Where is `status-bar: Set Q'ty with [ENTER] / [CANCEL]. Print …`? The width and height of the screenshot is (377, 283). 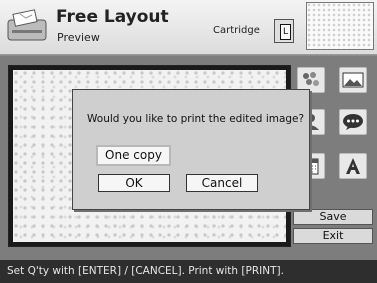 status-bar: Set Q'ty with [ENTER] / [CANCEL]. Print … is located at coordinates (188, 271).